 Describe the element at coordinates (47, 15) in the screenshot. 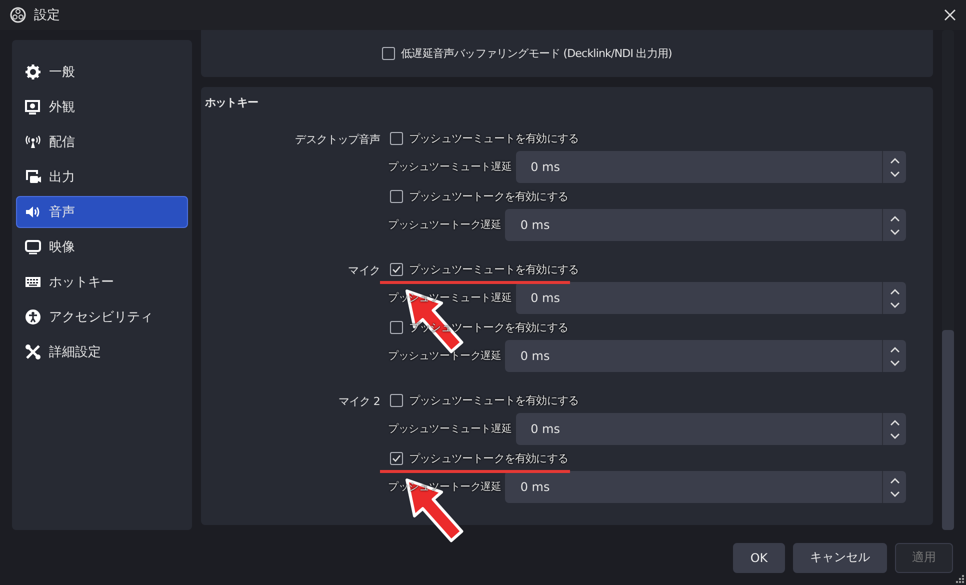

I see `window-title: 設定` at that location.